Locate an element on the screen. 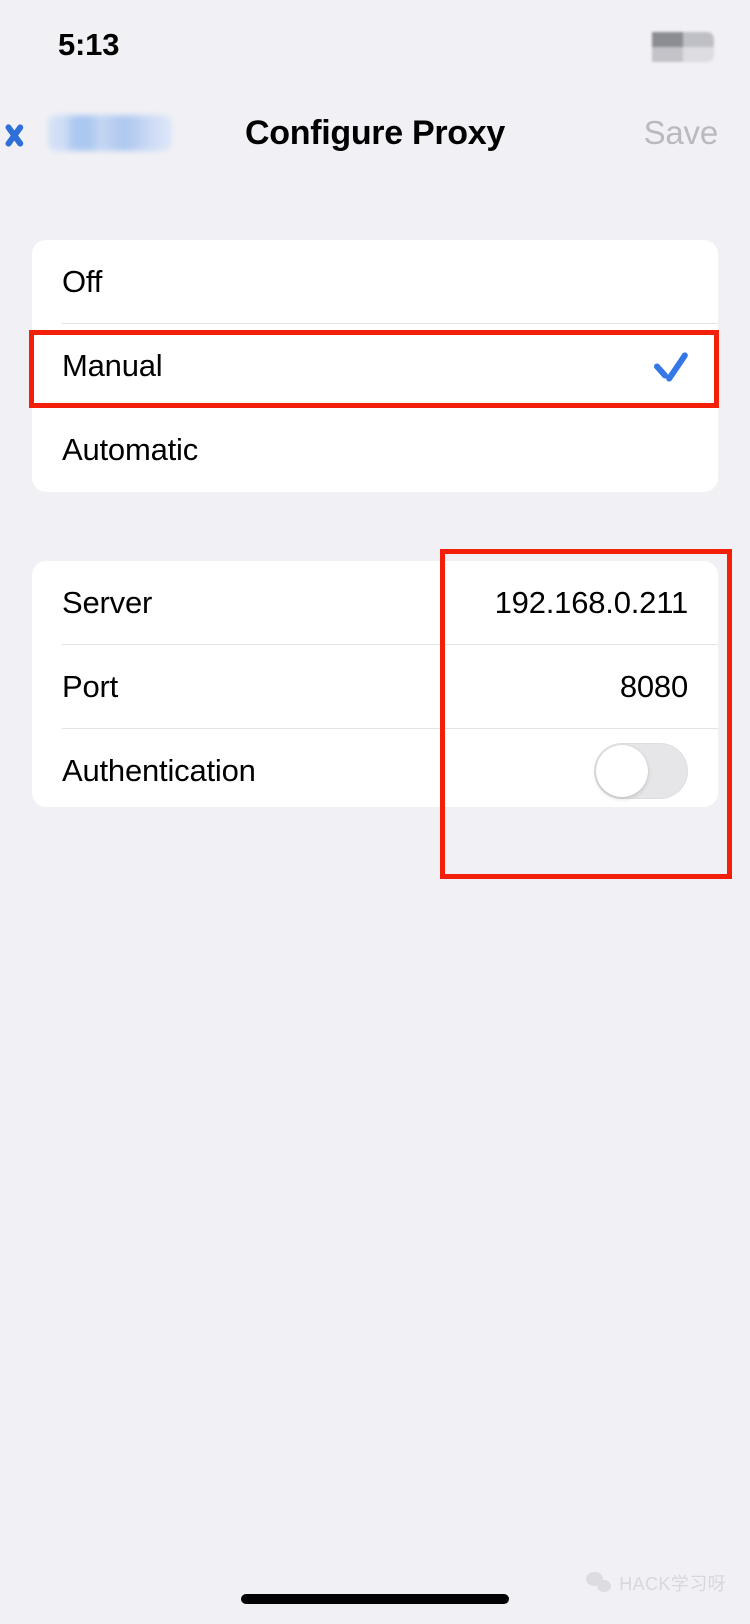 This screenshot has width=750, height=1624. proxy-mode-group: Off Manual Automatic is located at coordinates (375, 366).